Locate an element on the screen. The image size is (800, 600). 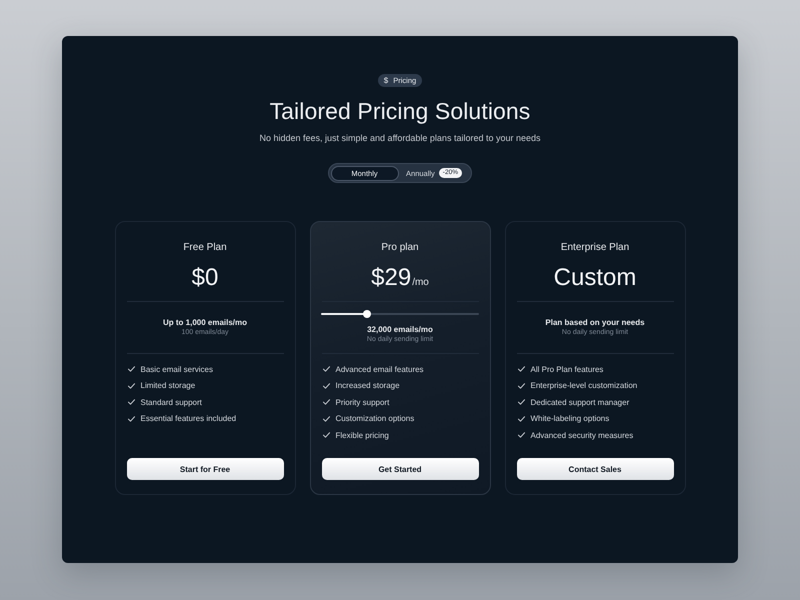
plan-cta-button: Contact Sales is located at coordinates (595, 469).